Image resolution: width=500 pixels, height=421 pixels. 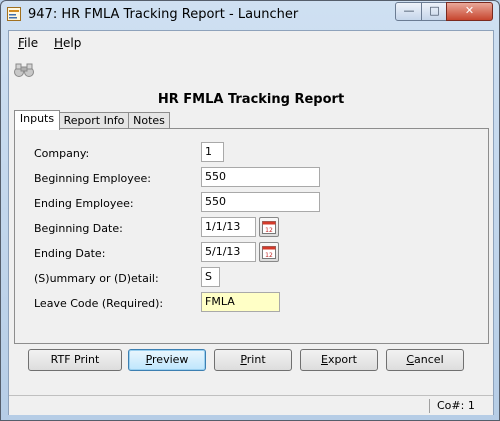 I want to click on report-title: HR FMLA Tracking Report, so click(x=251, y=99).